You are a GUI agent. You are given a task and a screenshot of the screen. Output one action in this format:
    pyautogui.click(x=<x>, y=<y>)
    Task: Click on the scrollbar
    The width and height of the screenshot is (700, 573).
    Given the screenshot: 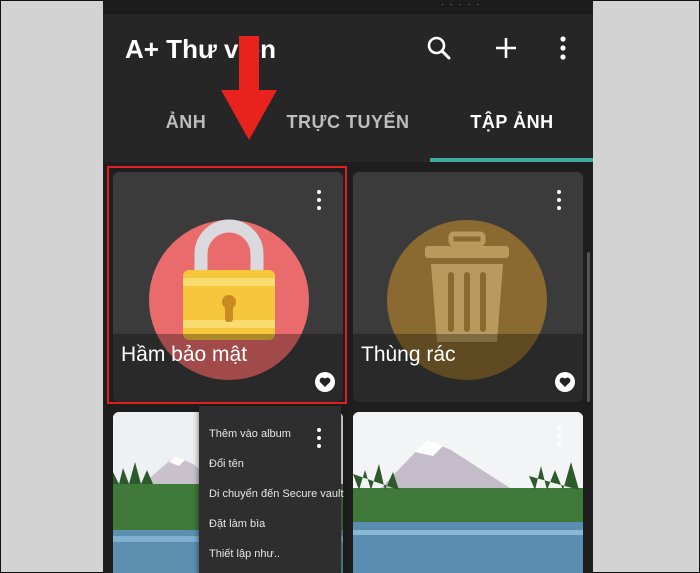 What is the action you would take?
    pyautogui.click(x=588, y=327)
    